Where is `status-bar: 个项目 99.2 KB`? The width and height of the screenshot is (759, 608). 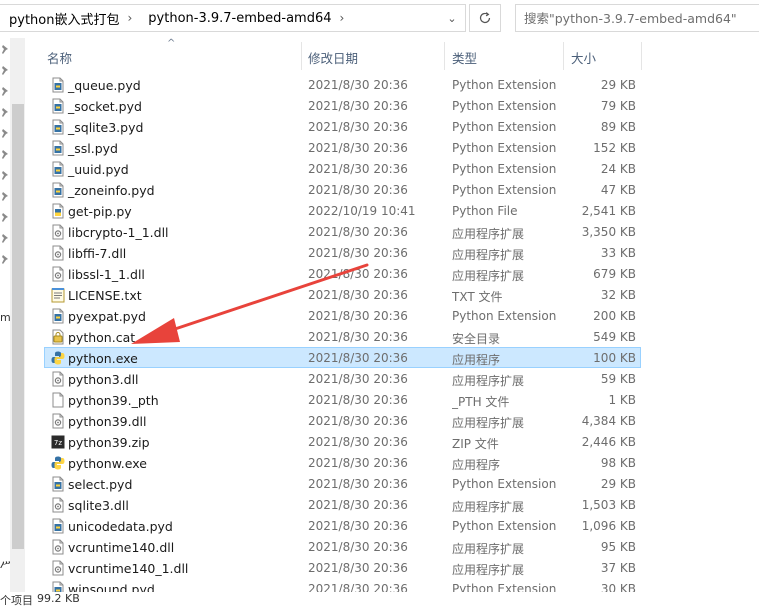 status-bar: 个项目 99.2 KB is located at coordinates (379, 599).